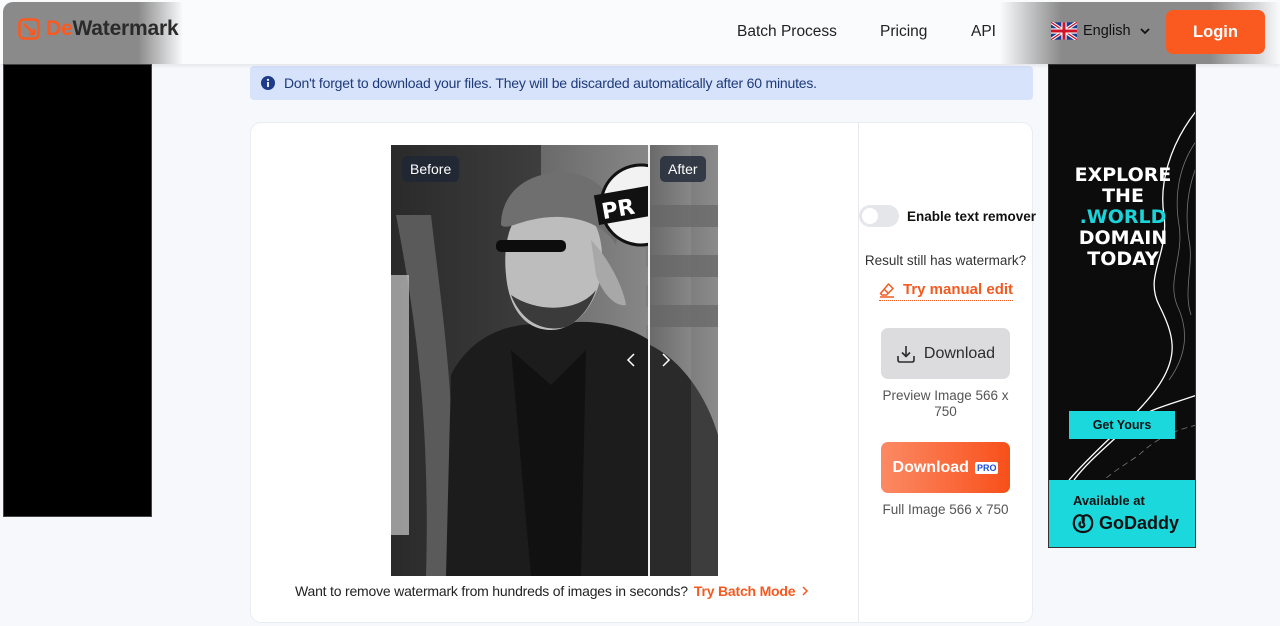  What do you see at coordinates (945, 403) in the screenshot?
I see `preview-image-size: Preview Image 566 x 750` at bounding box center [945, 403].